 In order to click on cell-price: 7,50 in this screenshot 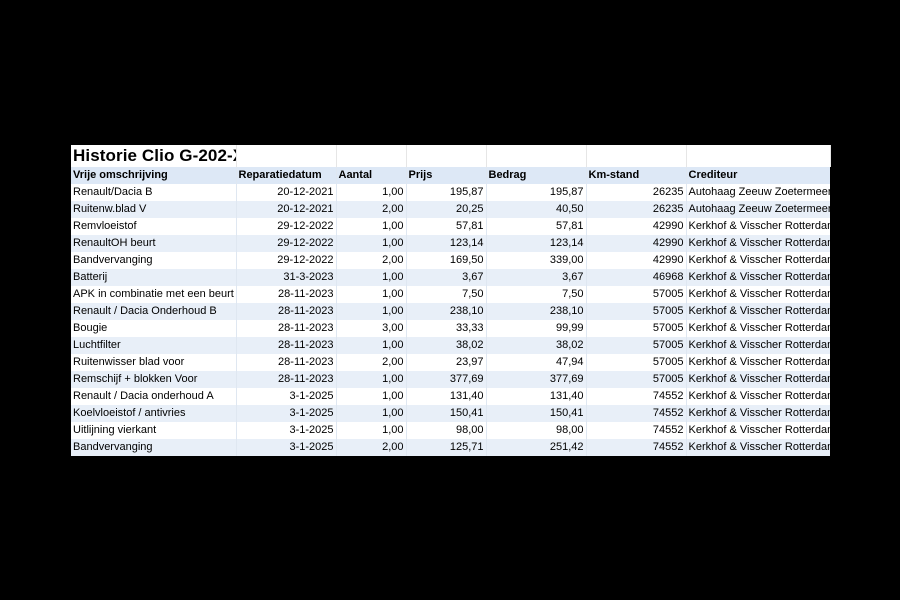, I will do `click(446, 294)`.